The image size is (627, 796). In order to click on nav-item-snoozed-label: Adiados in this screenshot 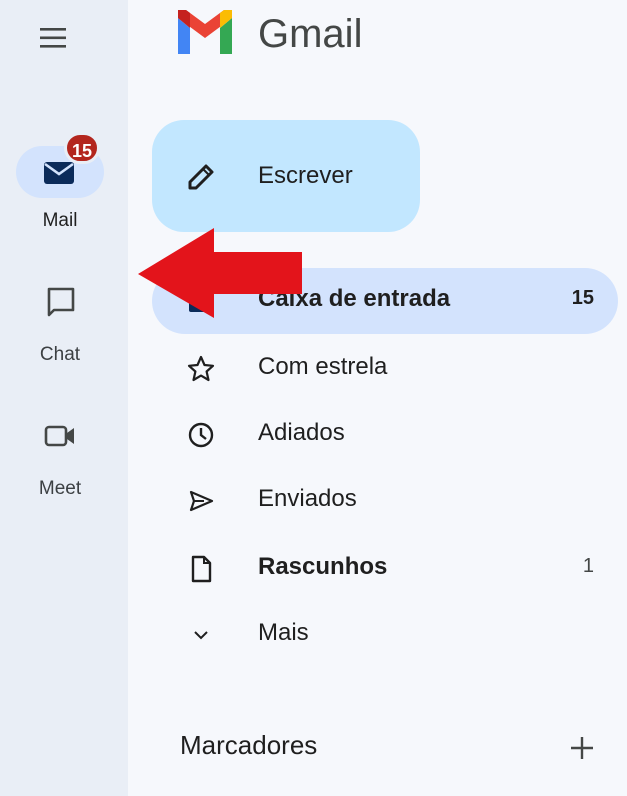, I will do `click(301, 432)`.